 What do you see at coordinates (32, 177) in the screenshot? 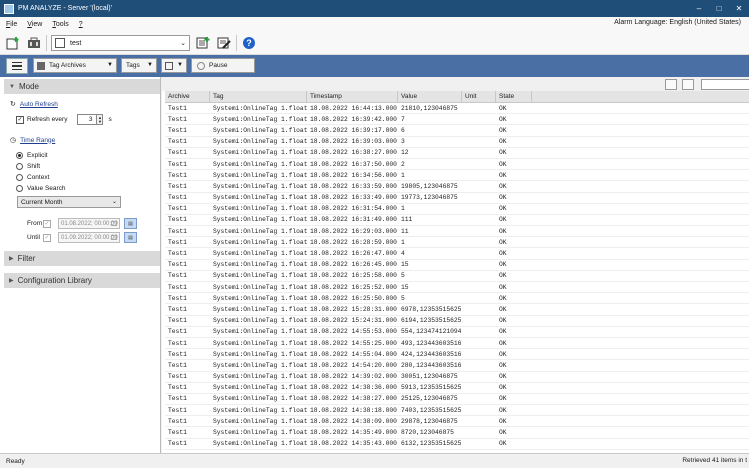
I see `radio-context: Context` at bounding box center [32, 177].